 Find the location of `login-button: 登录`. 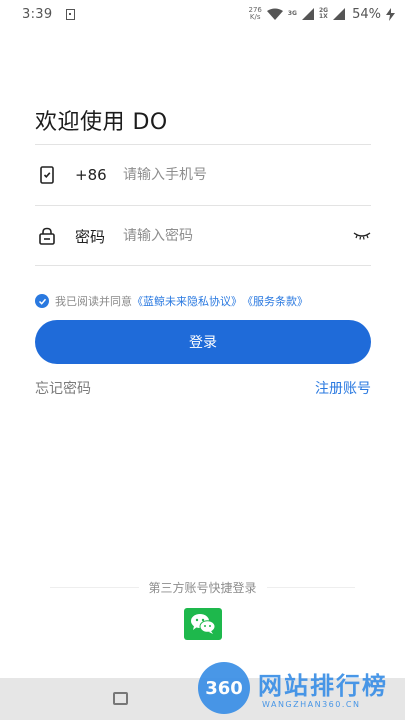

login-button: 登录 is located at coordinates (203, 342).